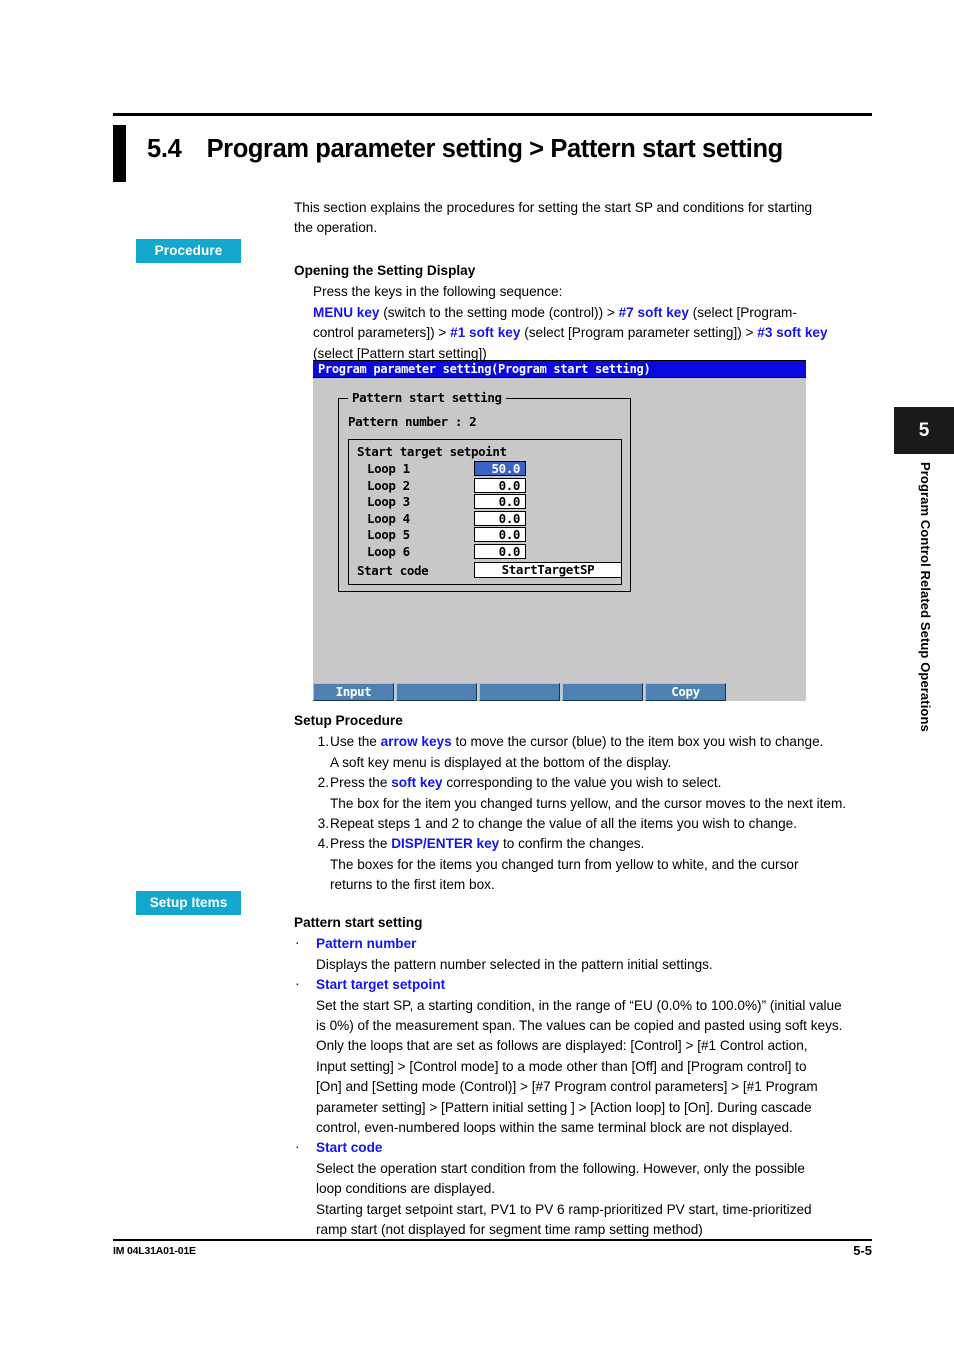  What do you see at coordinates (925, 597) in the screenshot?
I see `chapter-title-text: Program Control Related Setup Operations` at bounding box center [925, 597].